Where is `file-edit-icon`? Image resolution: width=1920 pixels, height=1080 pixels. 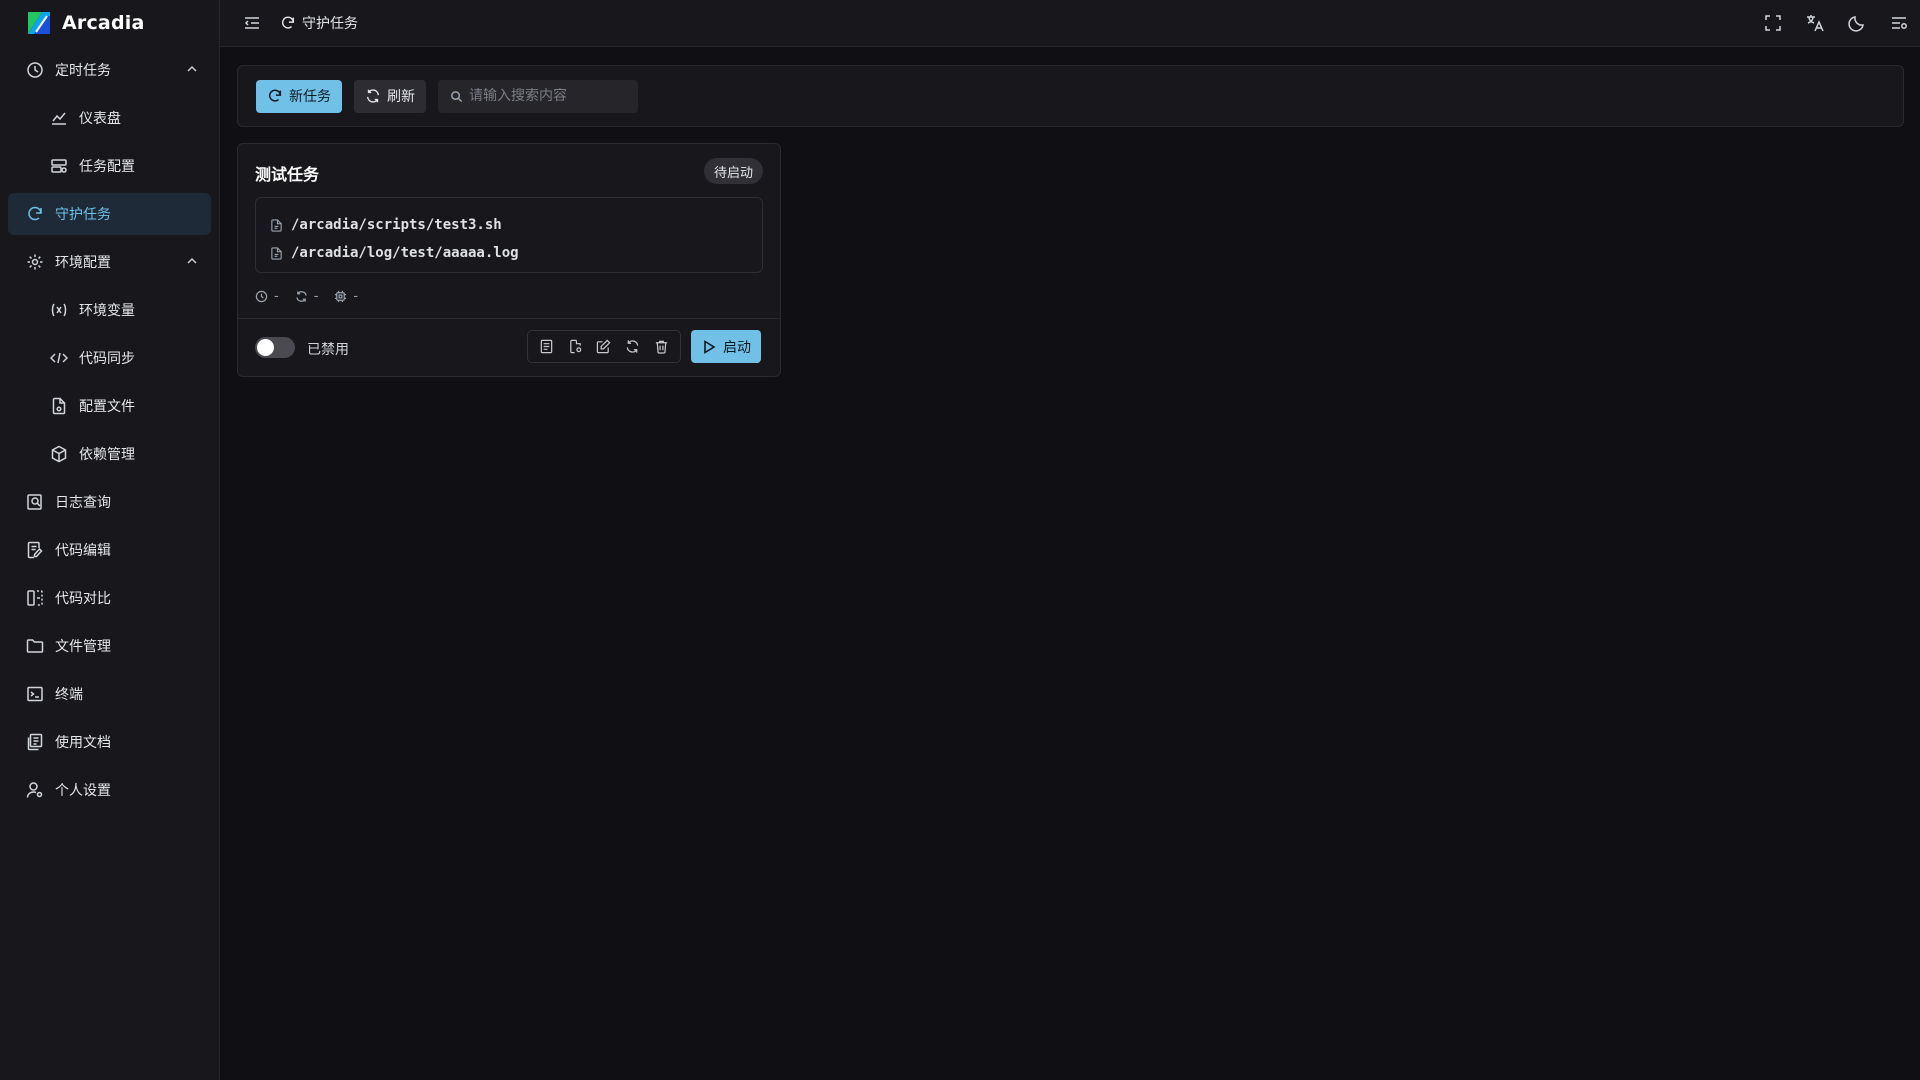
file-edit-icon is located at coordinates (35, 550).